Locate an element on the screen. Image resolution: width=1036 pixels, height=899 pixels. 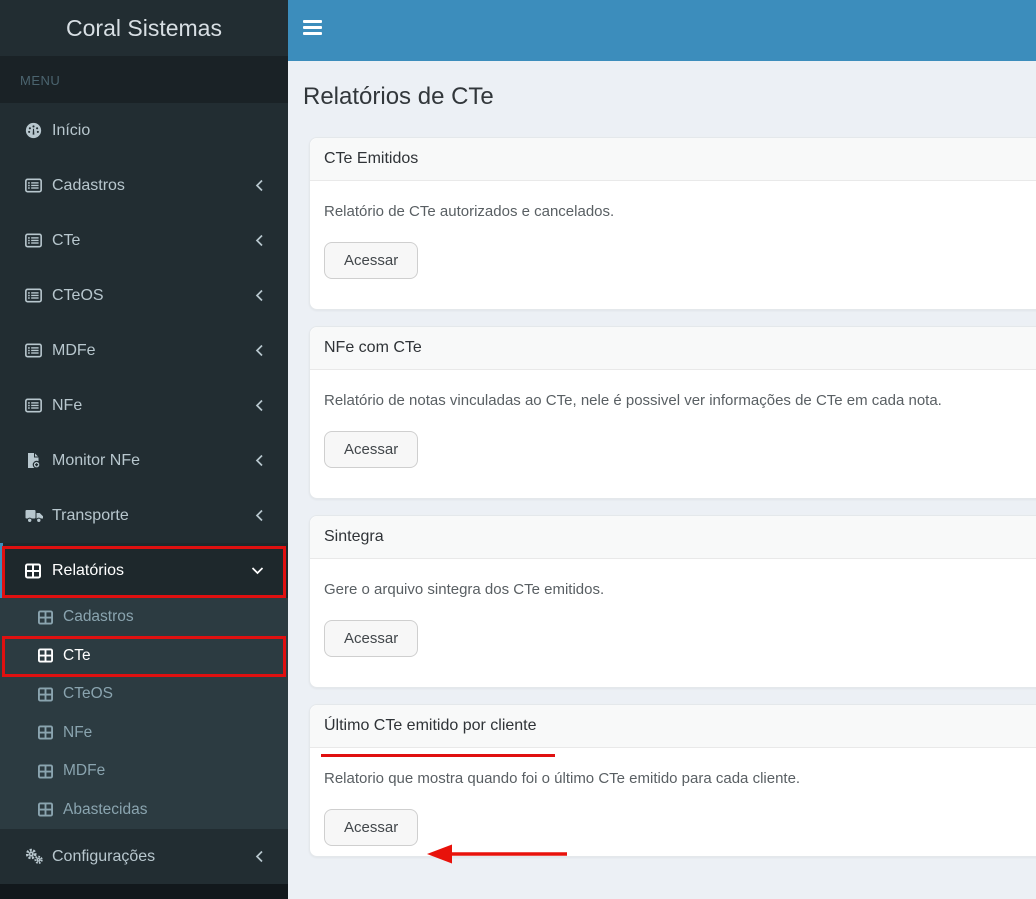
hamburger-icon is located at coordinates (312, 21).